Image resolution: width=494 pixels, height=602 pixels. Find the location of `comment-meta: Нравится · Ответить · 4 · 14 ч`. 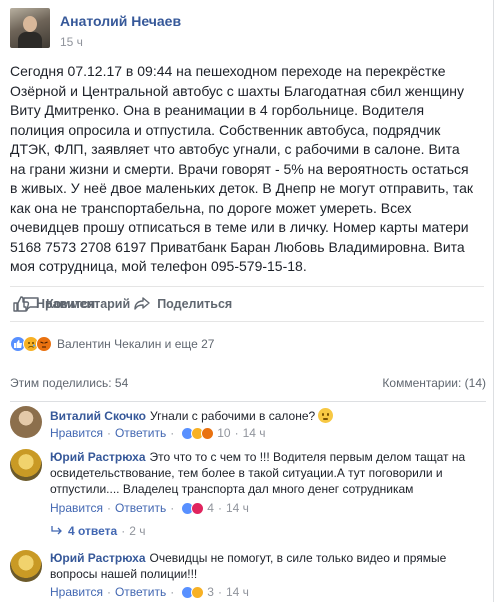

comment-meta: Нравится · Ответить · 4 · 14 ч is located at coordinates (149, 508).